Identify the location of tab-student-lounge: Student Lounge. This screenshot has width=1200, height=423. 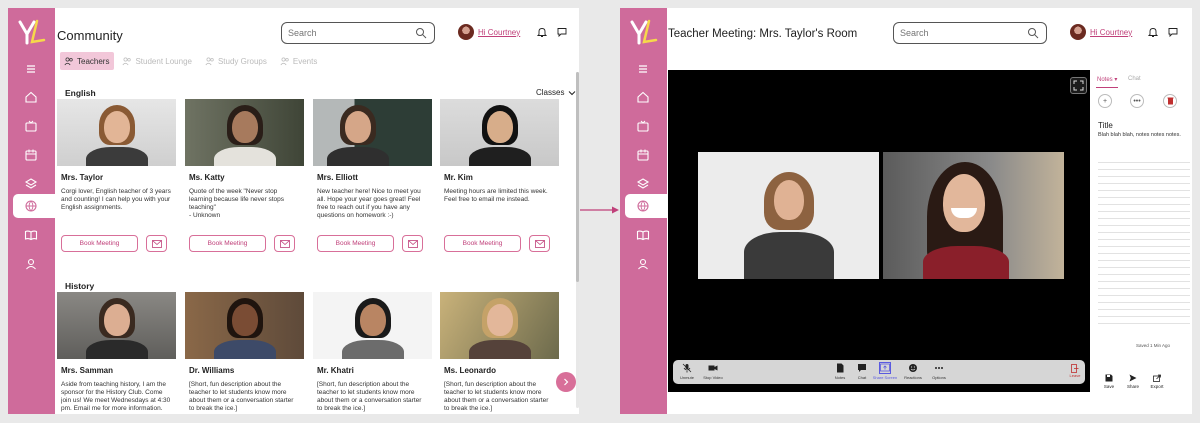
(157, 61).